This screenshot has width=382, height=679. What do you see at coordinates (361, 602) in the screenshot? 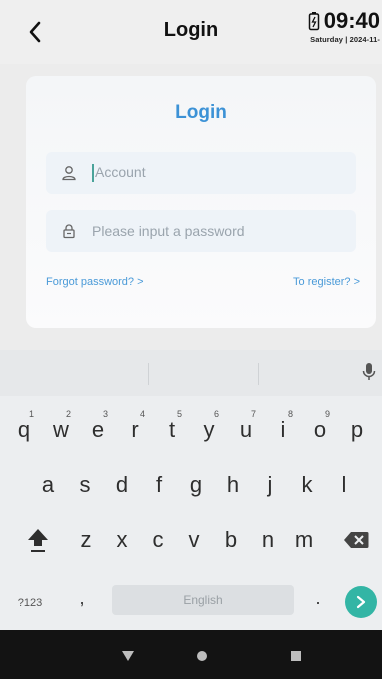
I see `enter-key` at bounding box center [361, 602].